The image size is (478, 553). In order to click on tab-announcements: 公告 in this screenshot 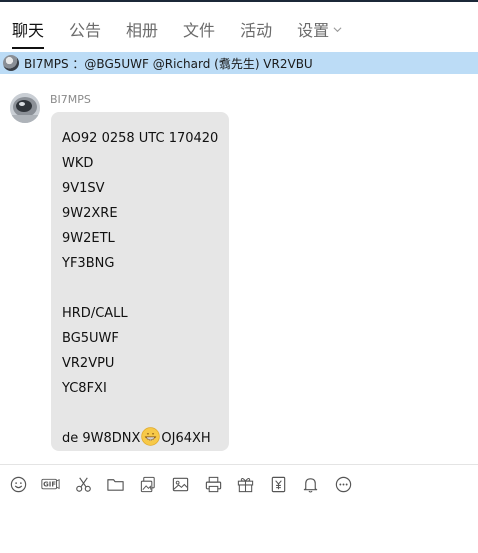, I will do `click(85, 26)`.